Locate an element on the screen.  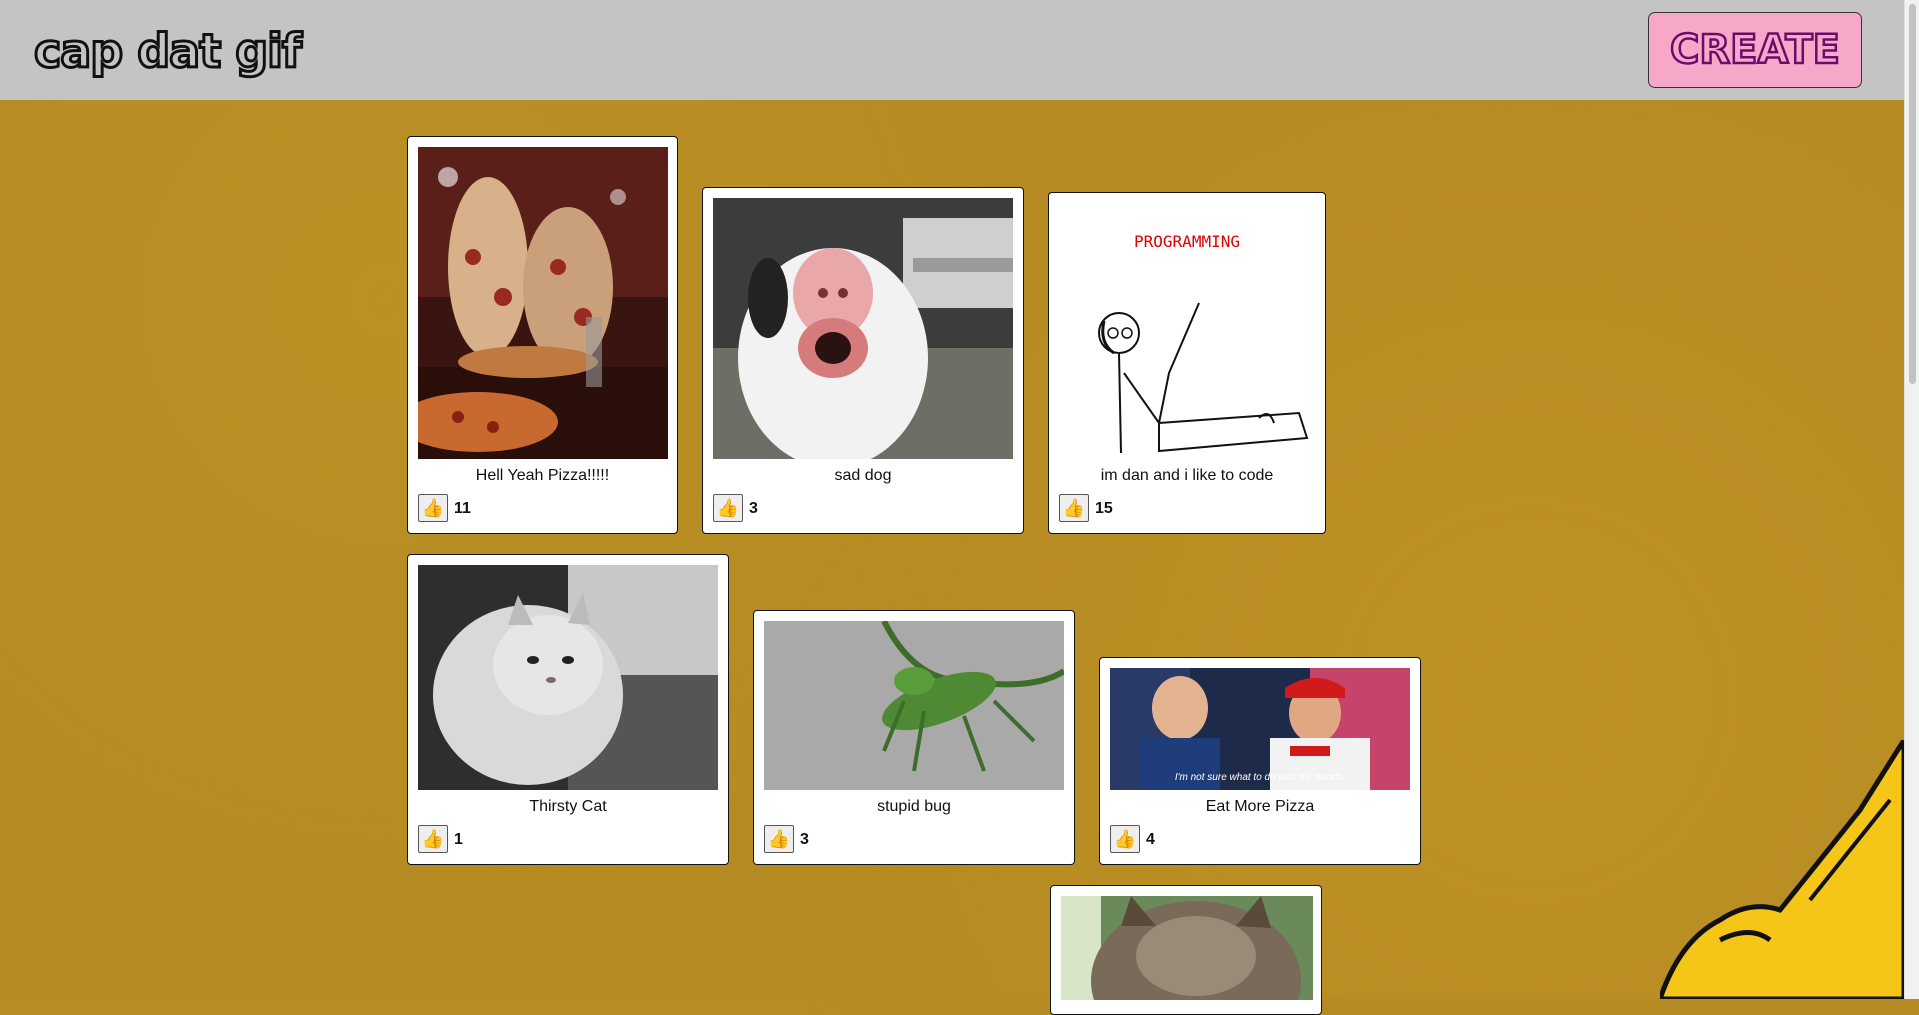
app-logo: cap dat gif is located at coordinates (168, 51).